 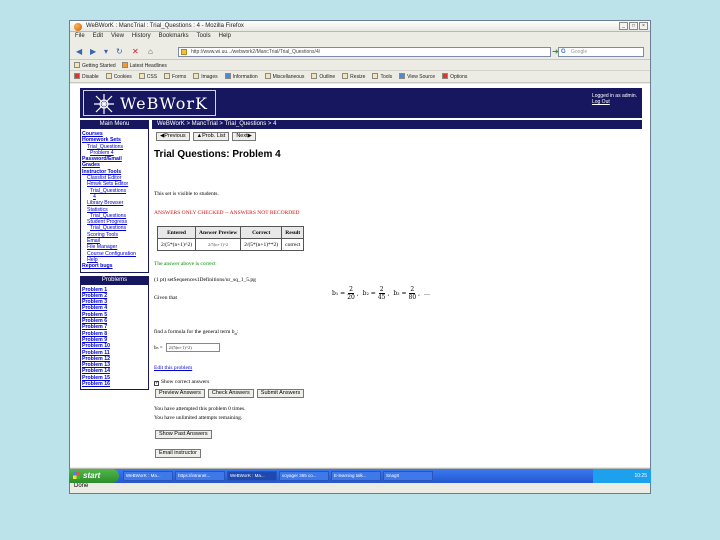 What do you see at coordinates (76, 475) in the screenshot?
I see `windows-flag-icon` at bounding box center [76, 475].